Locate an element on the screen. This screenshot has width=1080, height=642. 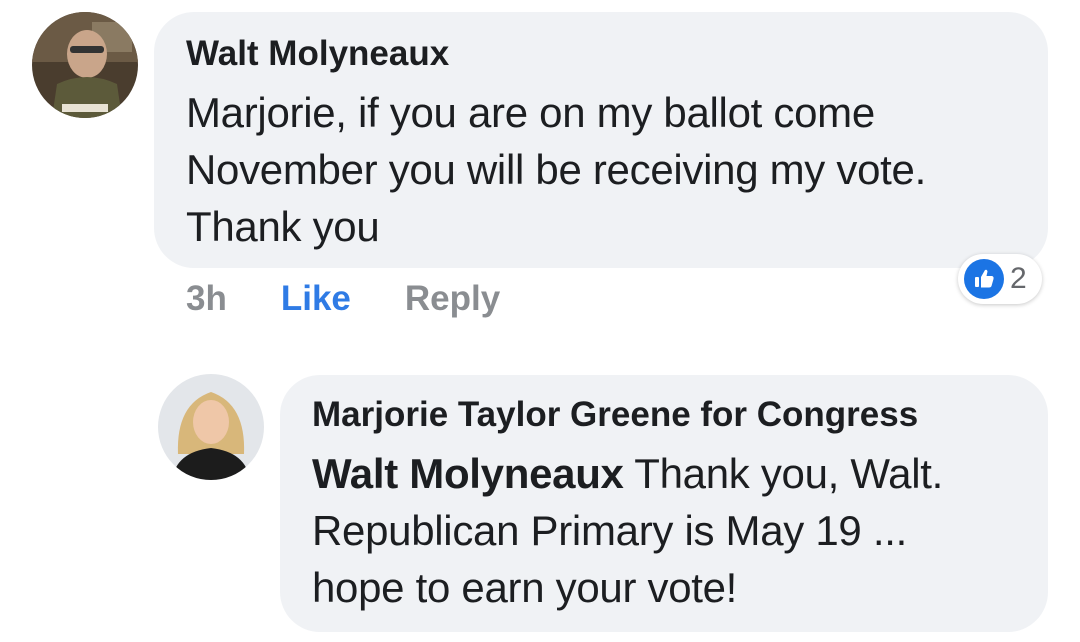
mention-link: Walt Molyneaux is located at coordinates (468, 473).